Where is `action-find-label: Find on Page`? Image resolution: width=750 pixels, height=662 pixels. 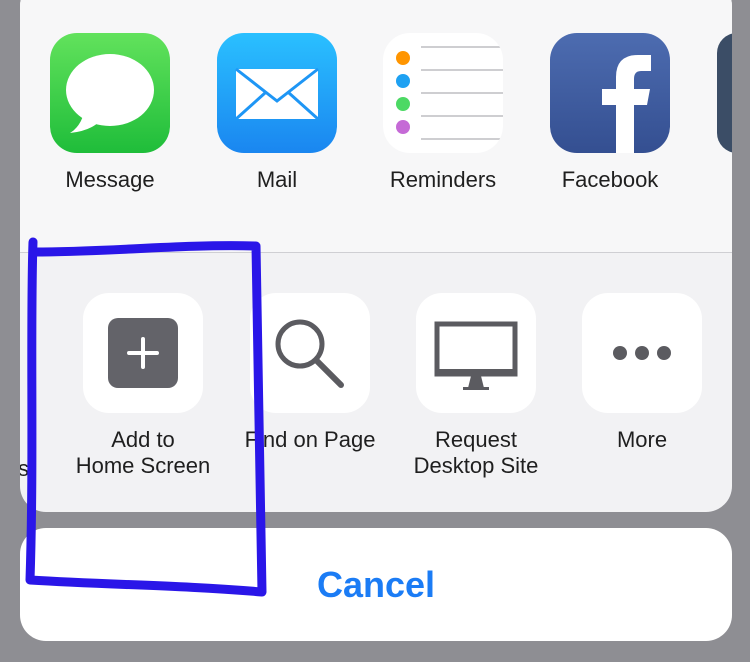 action-find-label: Find on Page is located at coordinates (310, 439).